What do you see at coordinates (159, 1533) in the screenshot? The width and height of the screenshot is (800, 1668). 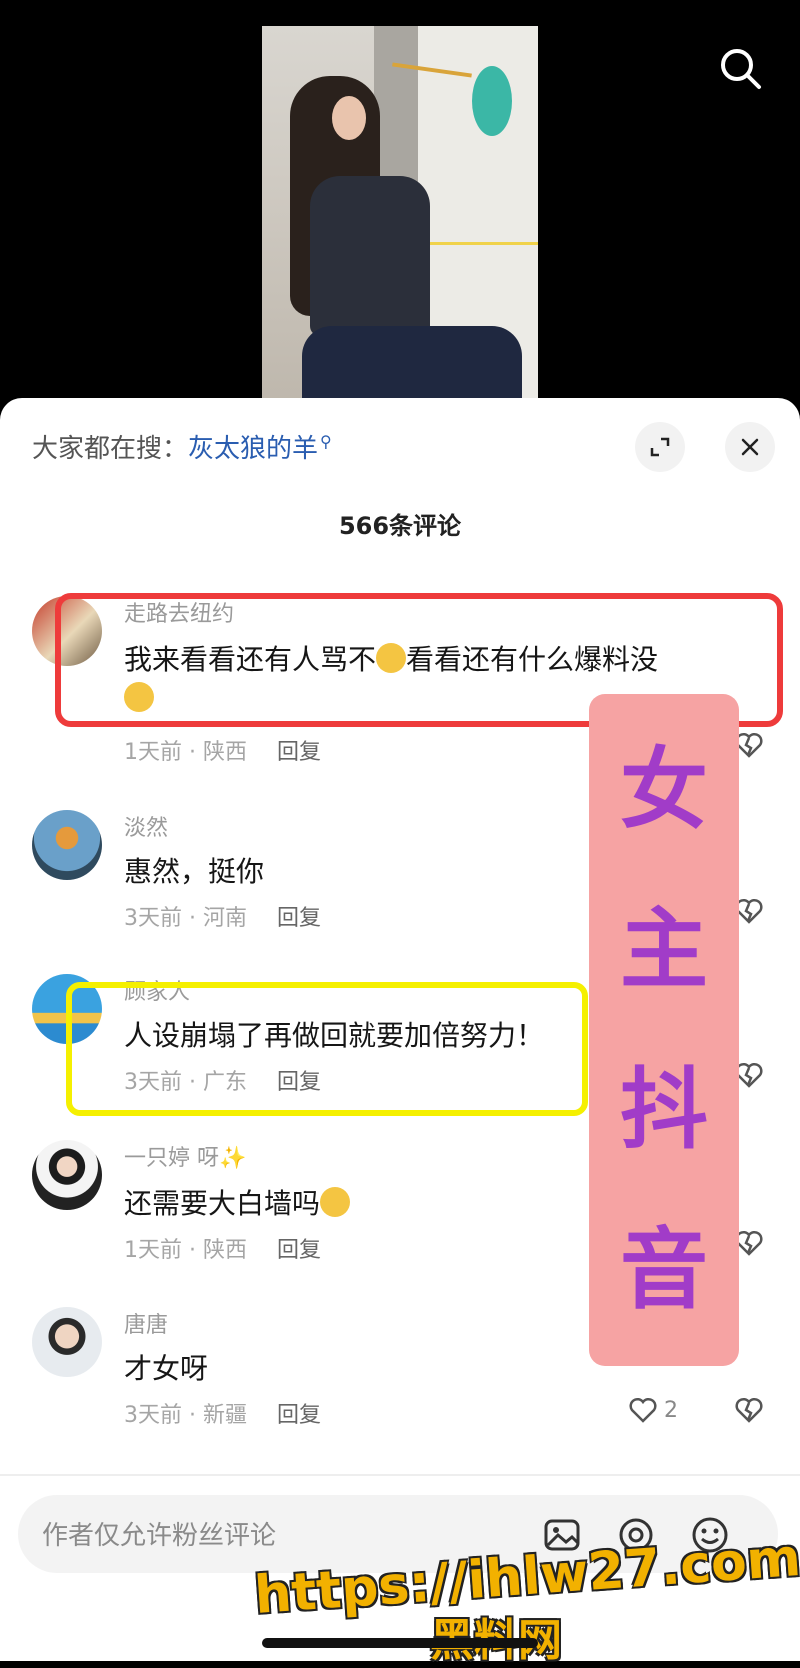 I see `comment-input-placeholder: 作者仅允许粉丝评论` at bounding box center [159, 1533].